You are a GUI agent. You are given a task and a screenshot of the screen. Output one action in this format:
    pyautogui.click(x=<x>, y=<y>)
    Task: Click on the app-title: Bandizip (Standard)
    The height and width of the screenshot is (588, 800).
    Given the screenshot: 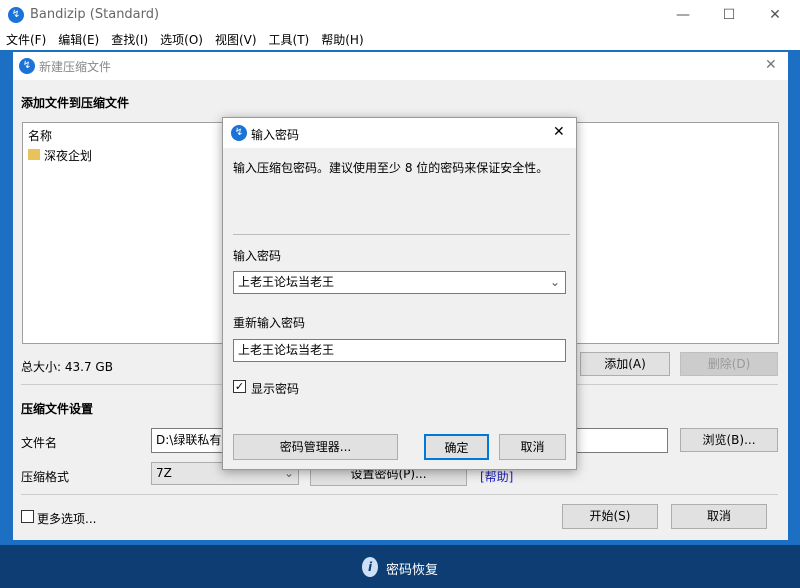 What is the action you would take?
    pyautogui.click(x=95, y=14)
    